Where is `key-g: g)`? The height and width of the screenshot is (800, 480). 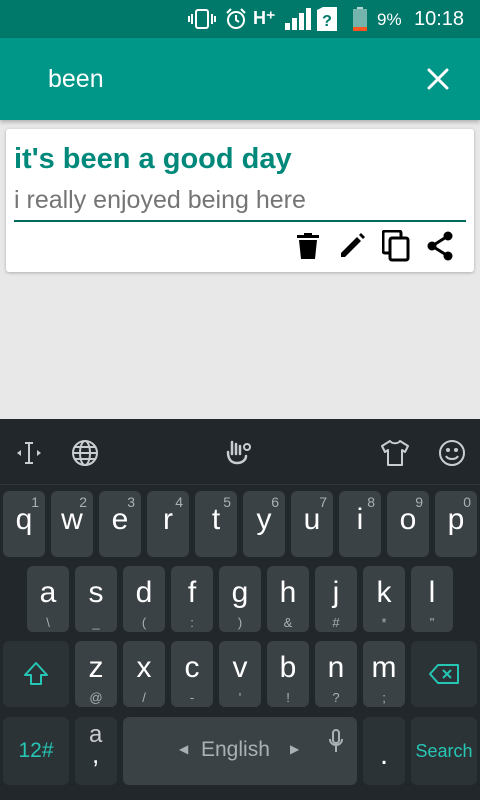 key-g: g) is located at coordinates (240, 599).